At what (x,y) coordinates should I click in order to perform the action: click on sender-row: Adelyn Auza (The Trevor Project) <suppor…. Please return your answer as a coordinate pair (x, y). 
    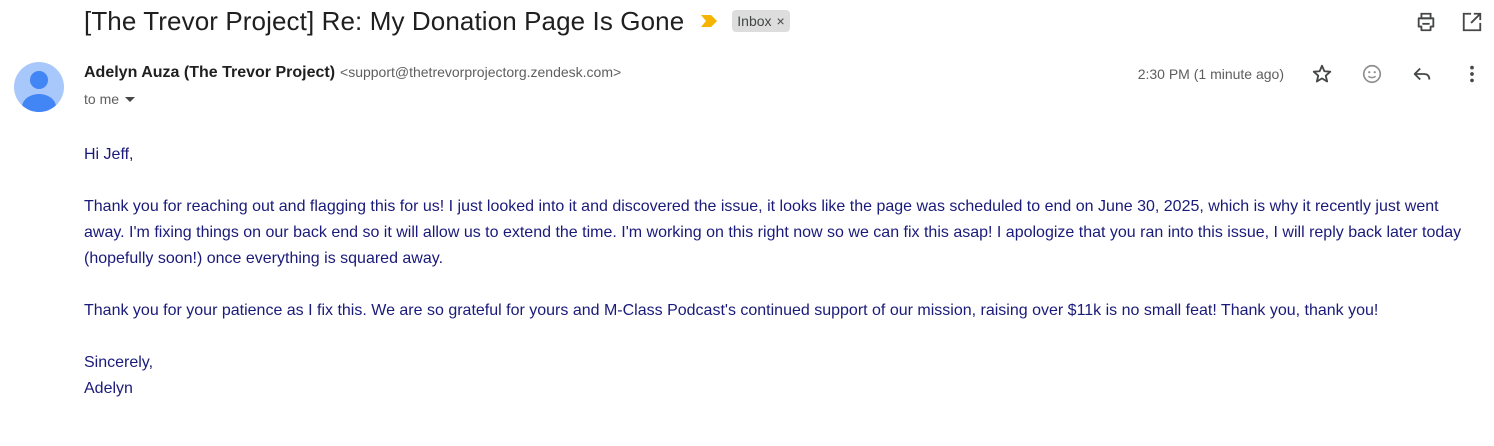
    Looking at the image, I should click on (352, 73).